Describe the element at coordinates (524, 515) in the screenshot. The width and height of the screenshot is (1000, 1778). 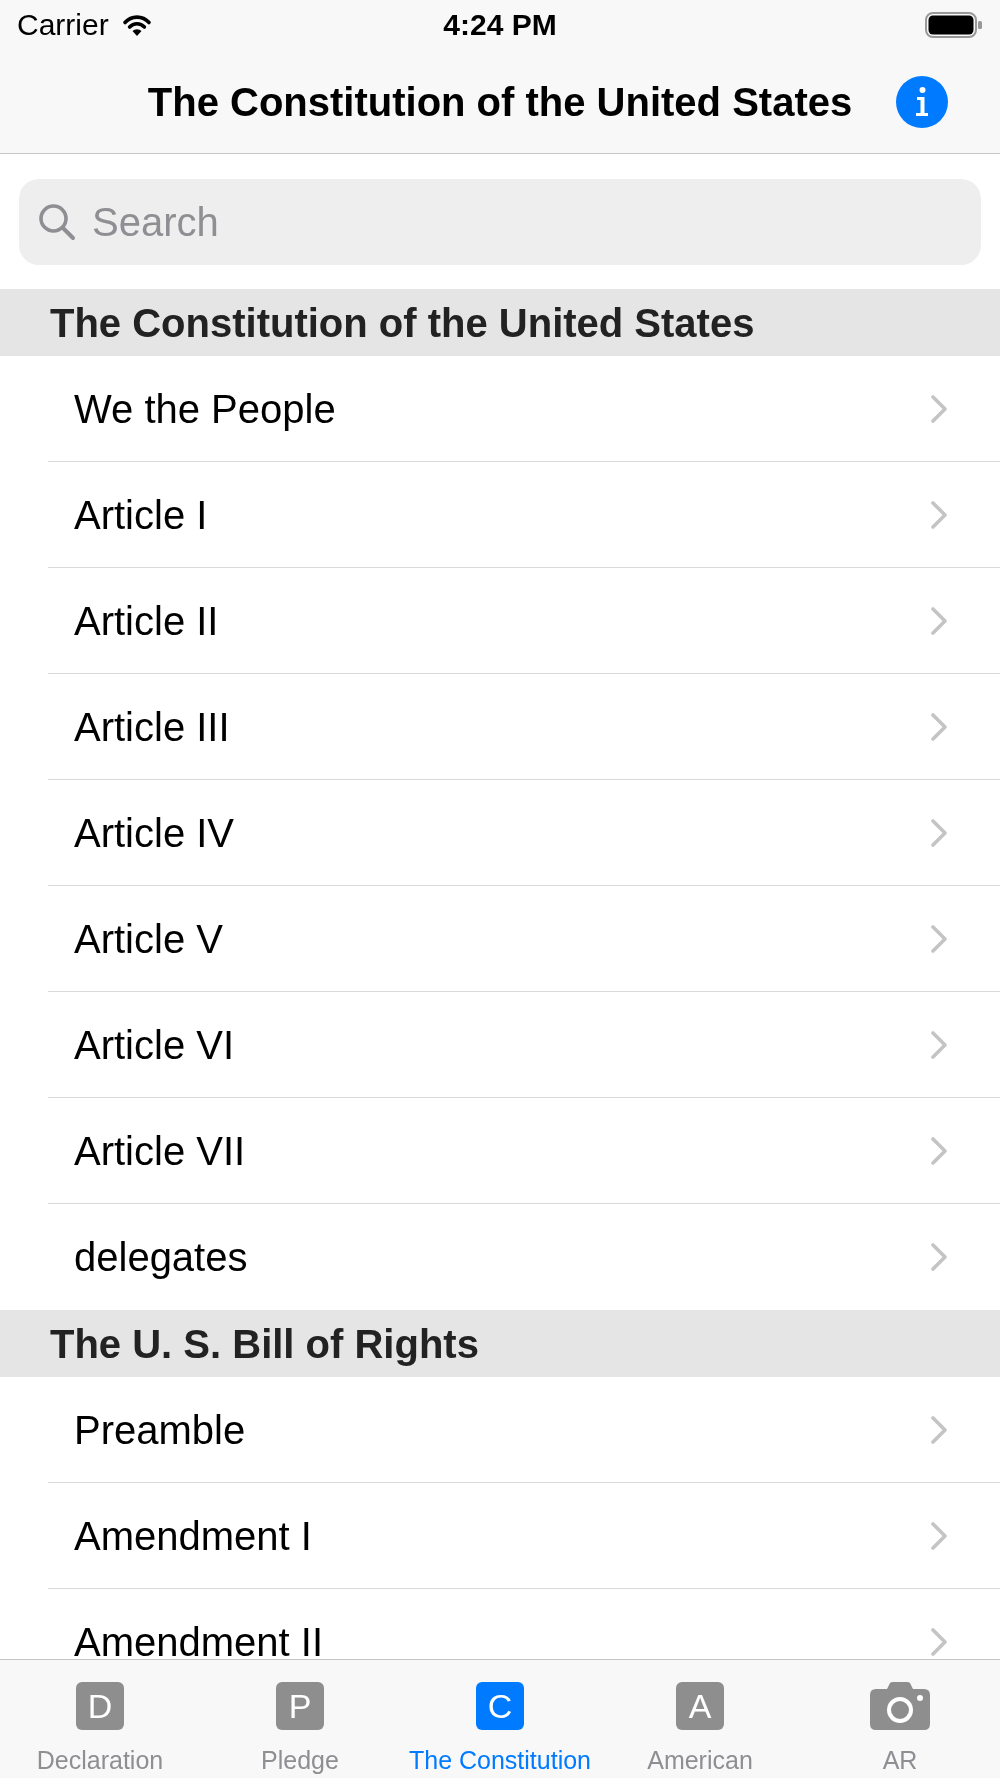
I see `list-row: Article I` at that location.